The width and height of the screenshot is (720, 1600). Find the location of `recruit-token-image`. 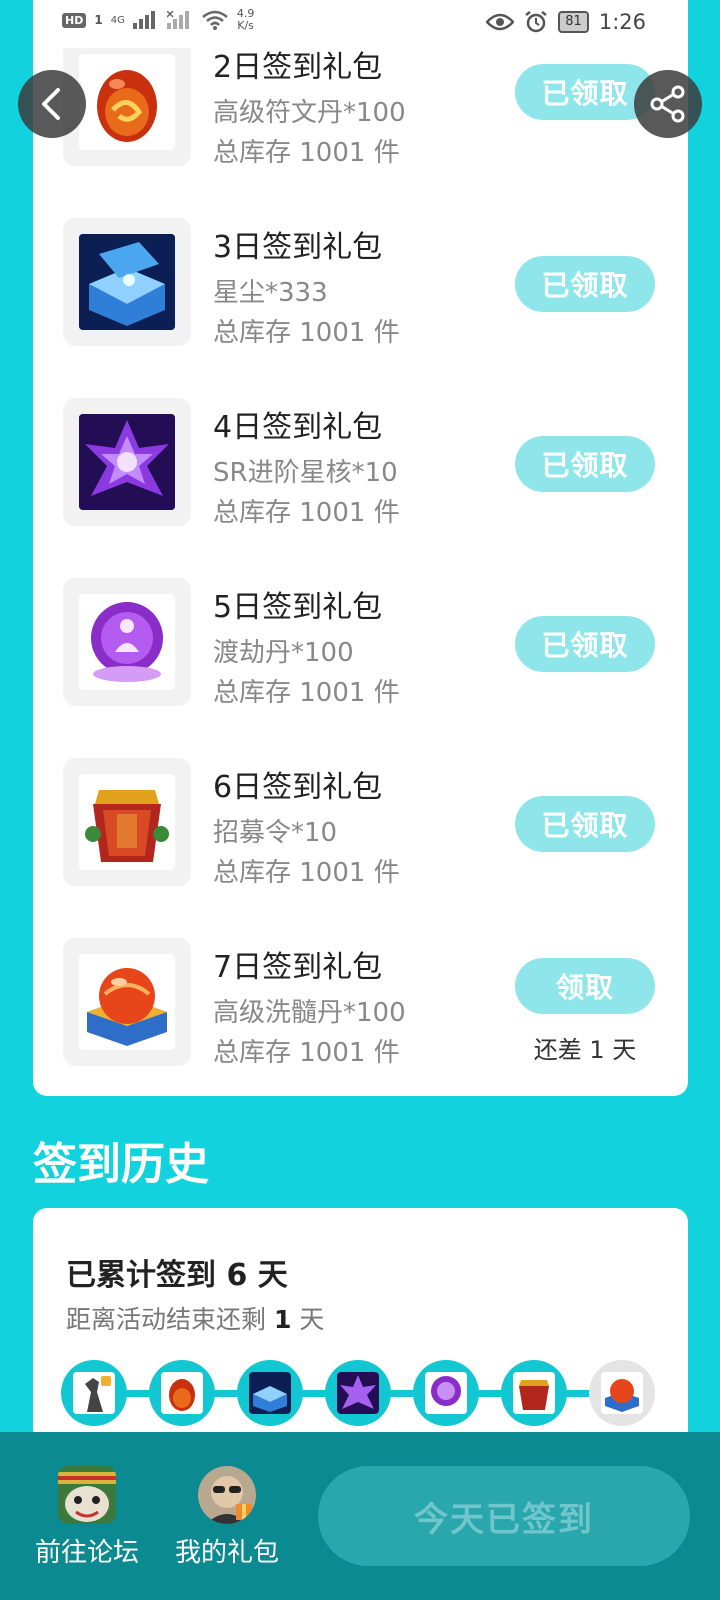

recruit-token-image is located at coordinates (127, 822).